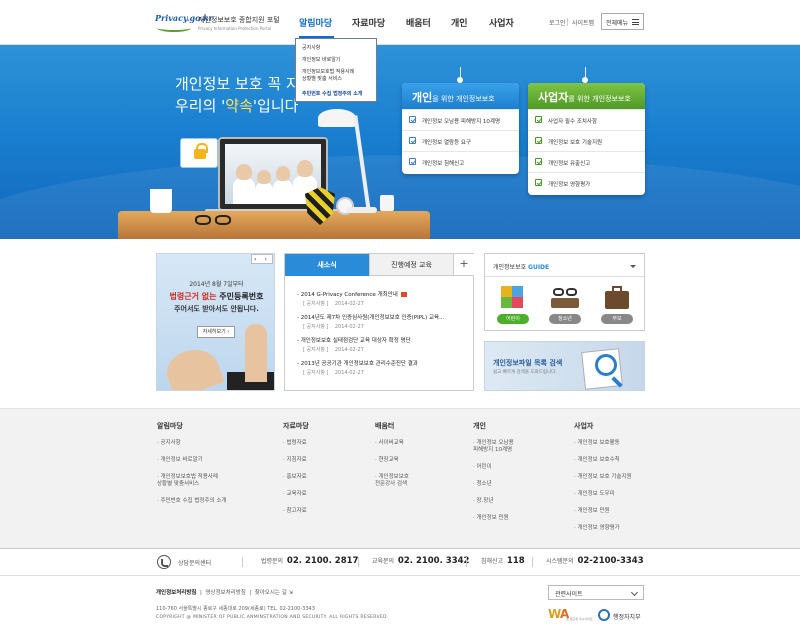 Image resolution: width=800 pixels, height=638 pixels. I want to click on contact-report: 침해신고 118, so click(503, 561).